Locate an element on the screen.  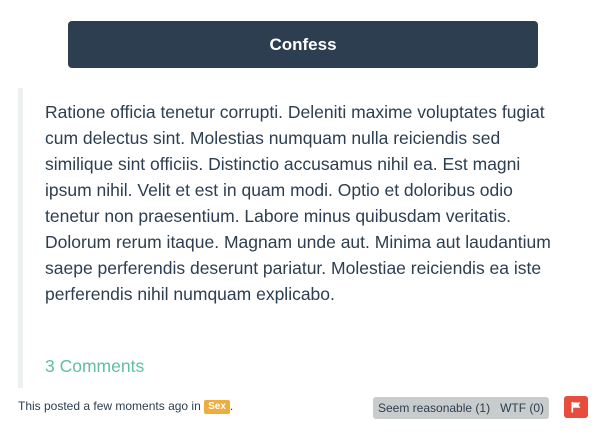
report-button is located at coordinates (576, 407).